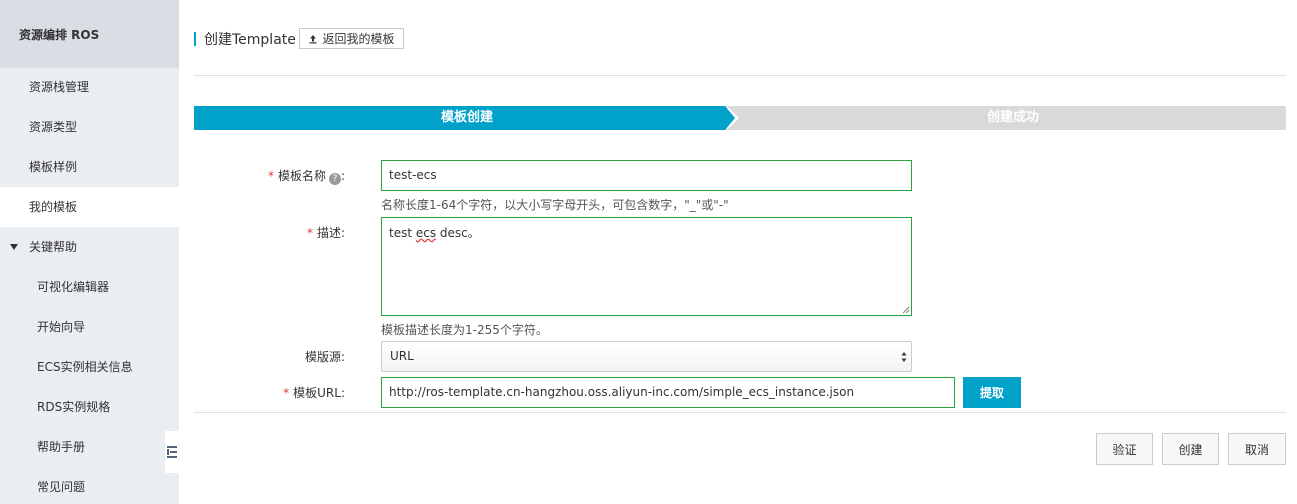  Describe the element at coordinates (555, 205) in the screenshot. I see `name-hint: 名称长度1-64个字符，以大小写字母开头，可包含数字，"_"或"-"` at that location.